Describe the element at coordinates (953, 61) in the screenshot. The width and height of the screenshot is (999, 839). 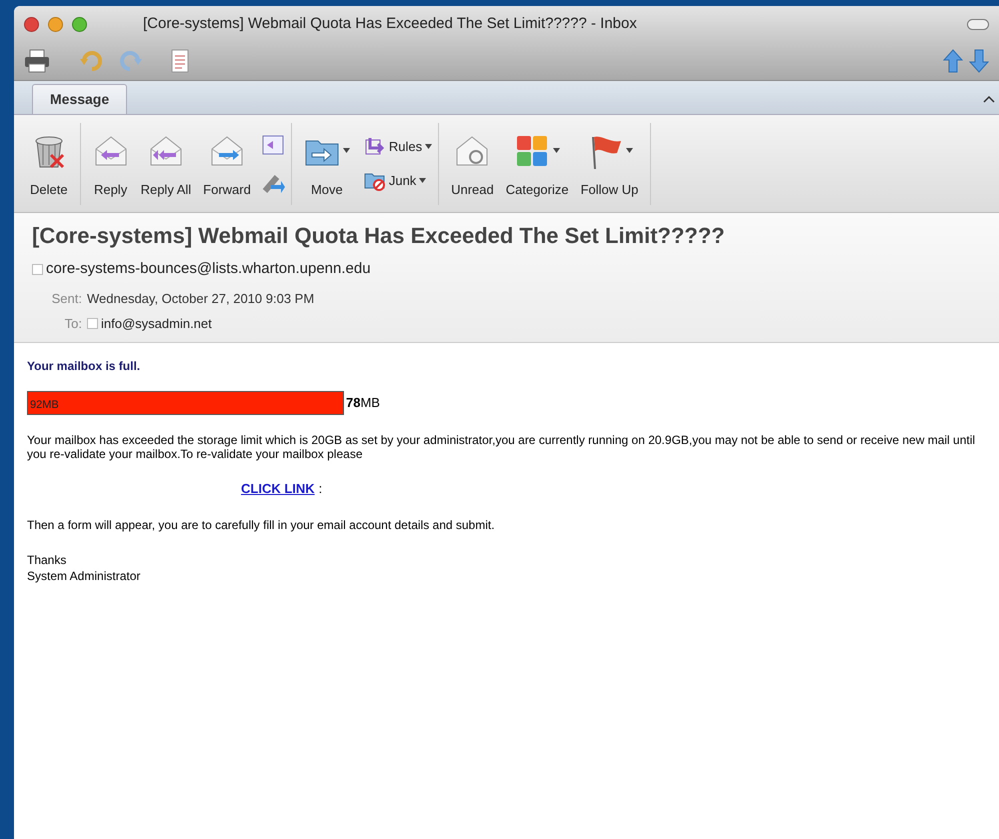
I see `arrow-up-icon` at that location.